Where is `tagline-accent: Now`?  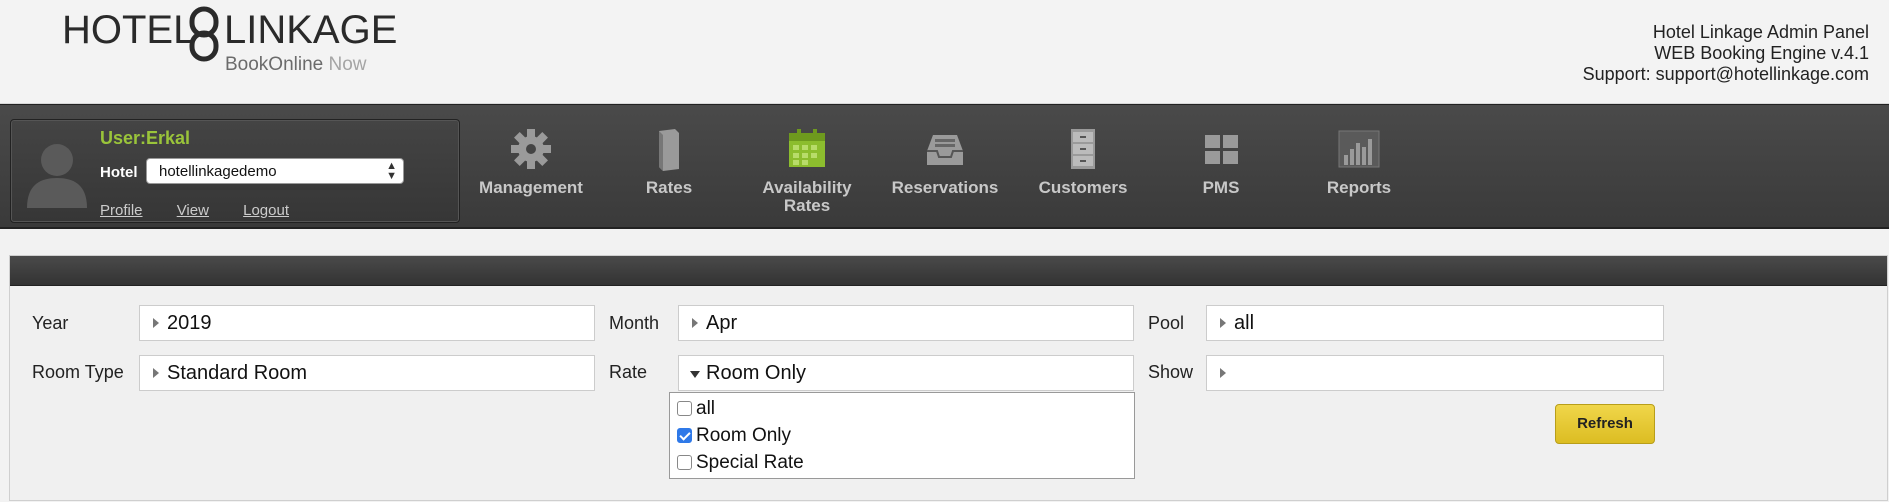 tagline-accent: Now is located at coordinates (347, 64).